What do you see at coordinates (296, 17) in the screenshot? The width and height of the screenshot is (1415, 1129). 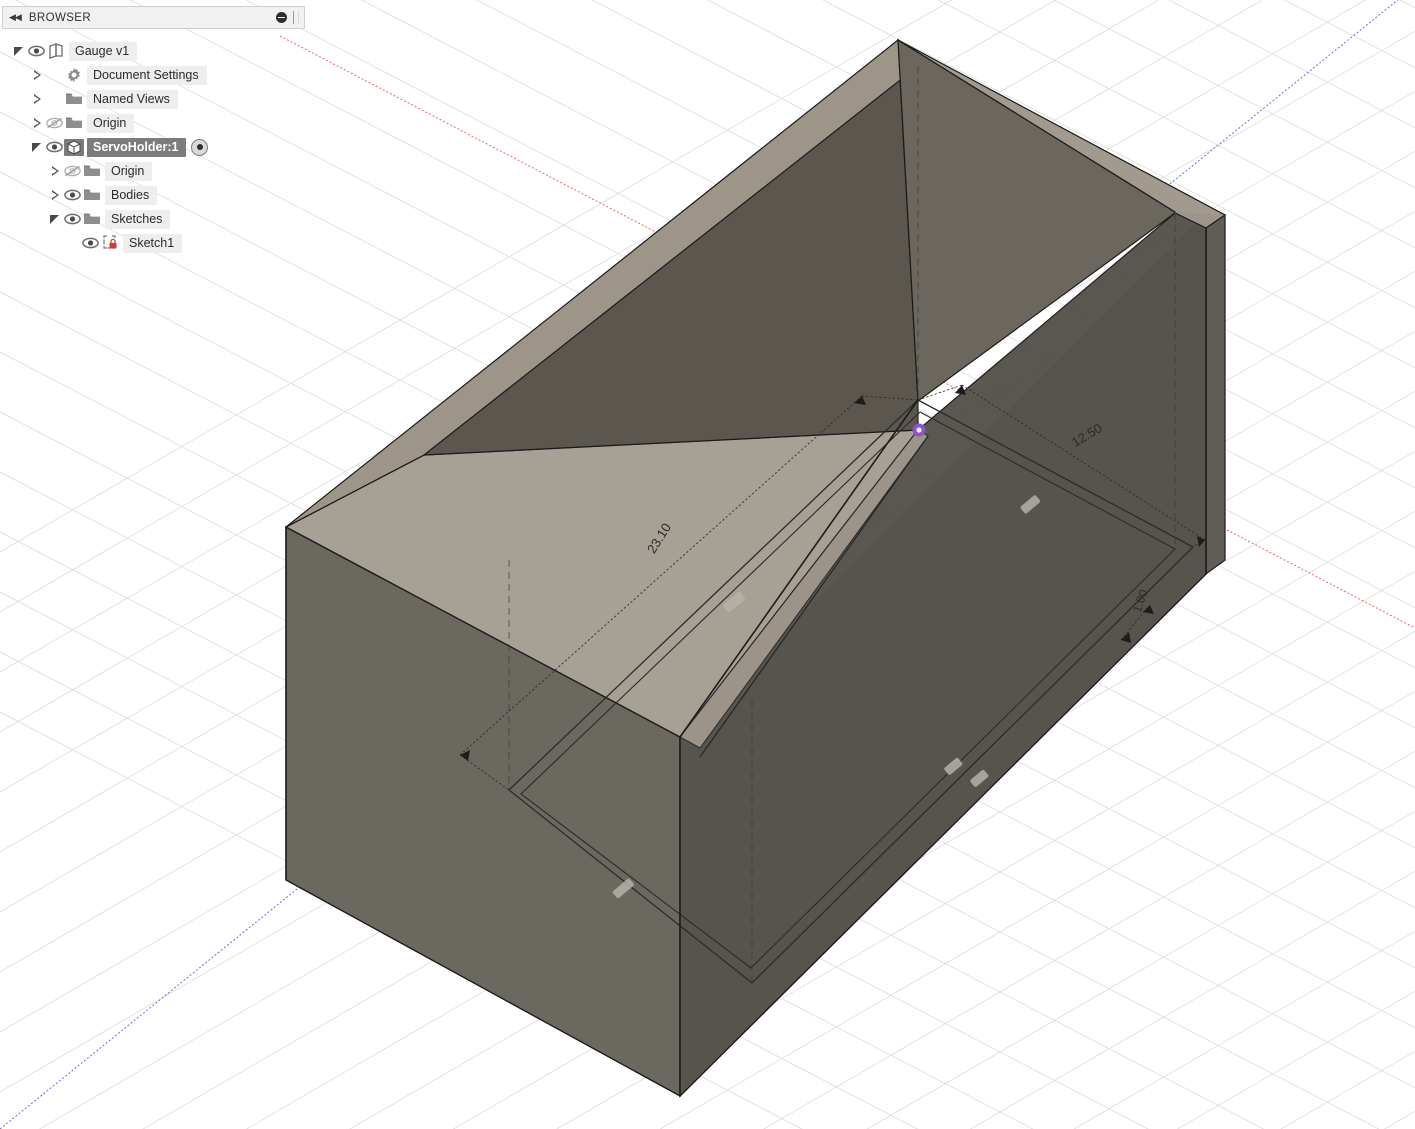 I see `drag-grip-icon` at bounding box center [296, 17].